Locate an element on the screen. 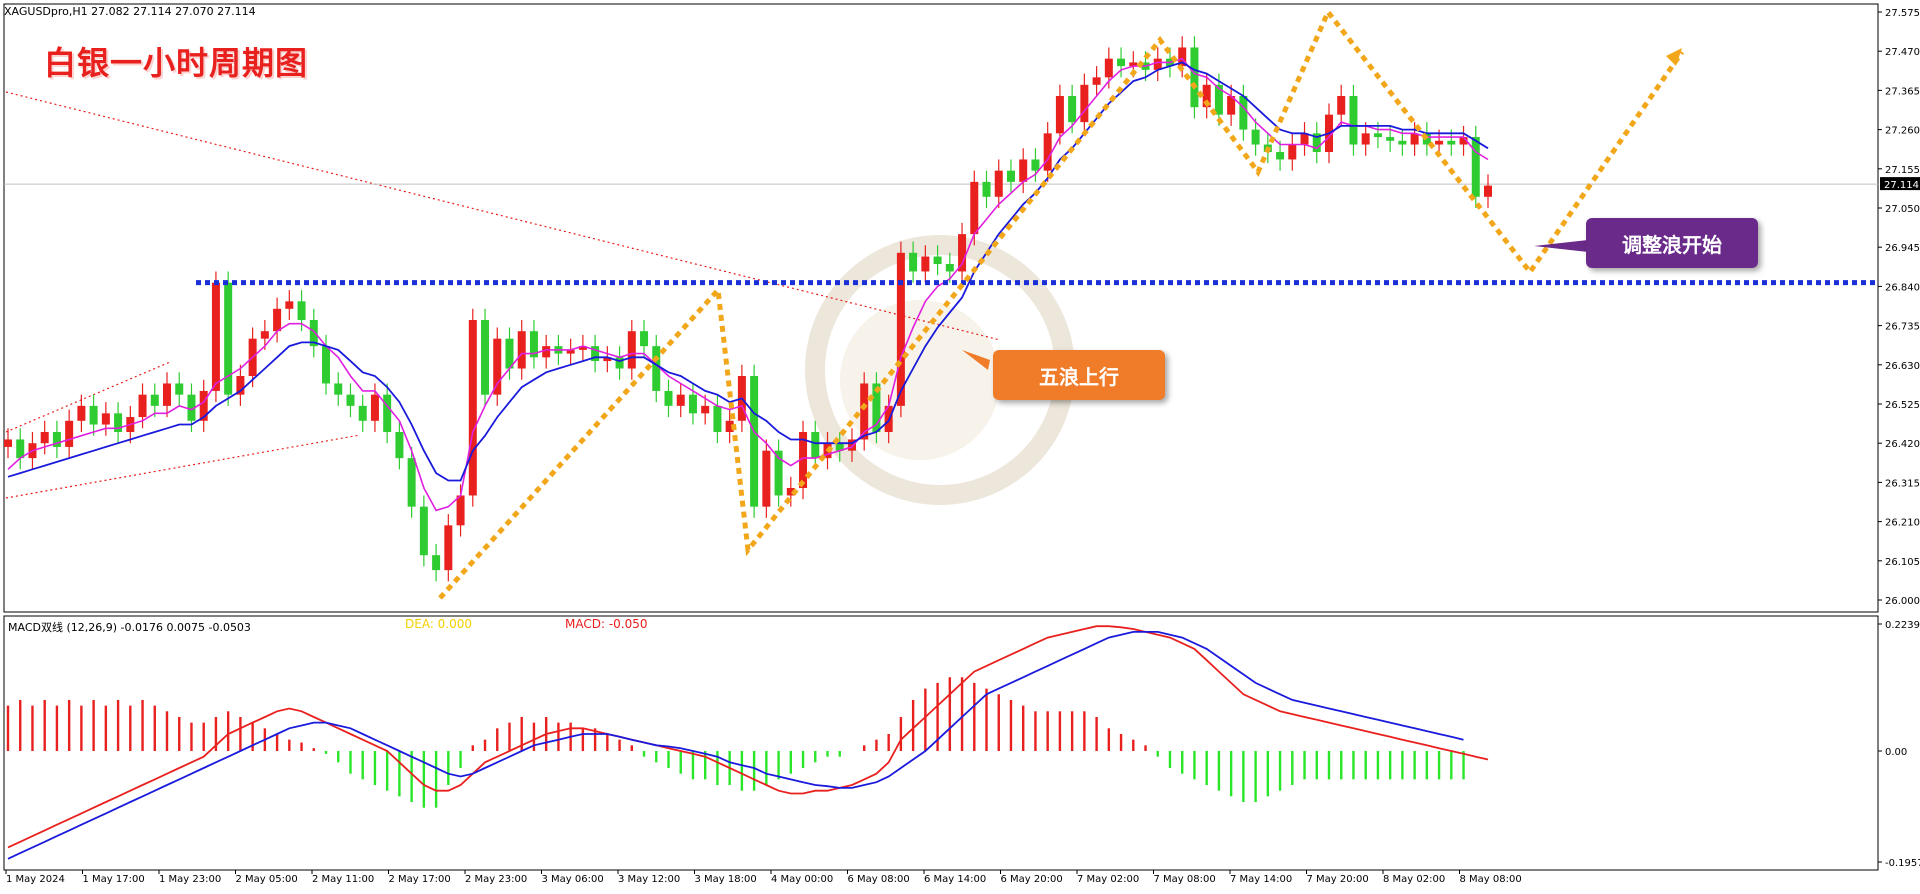  y-tick-label: 27.470 is located at coordinates (1902, 52).